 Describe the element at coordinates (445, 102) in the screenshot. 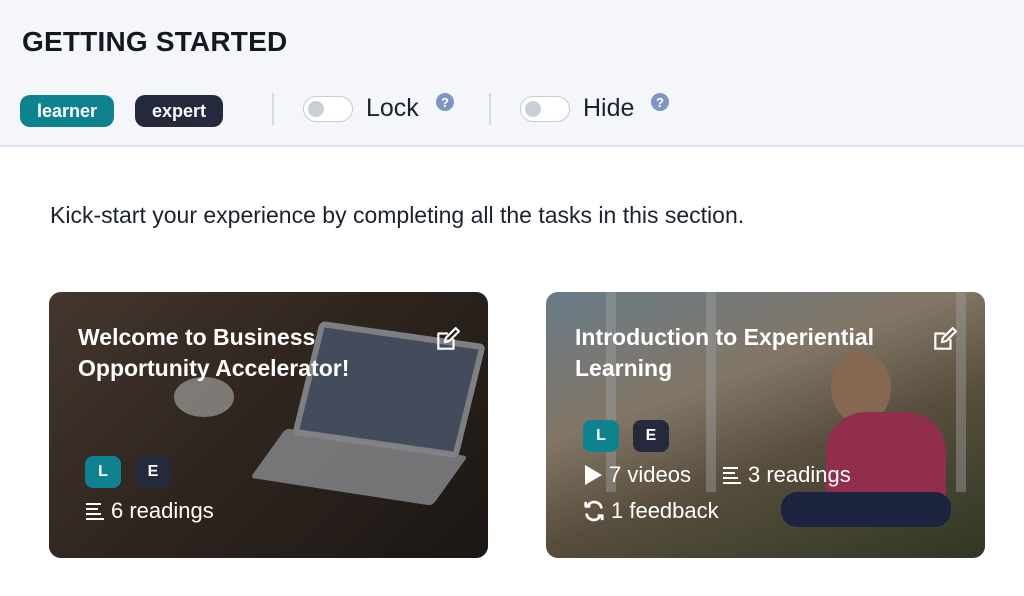

I see `lock-help-icon: ?` at that location.